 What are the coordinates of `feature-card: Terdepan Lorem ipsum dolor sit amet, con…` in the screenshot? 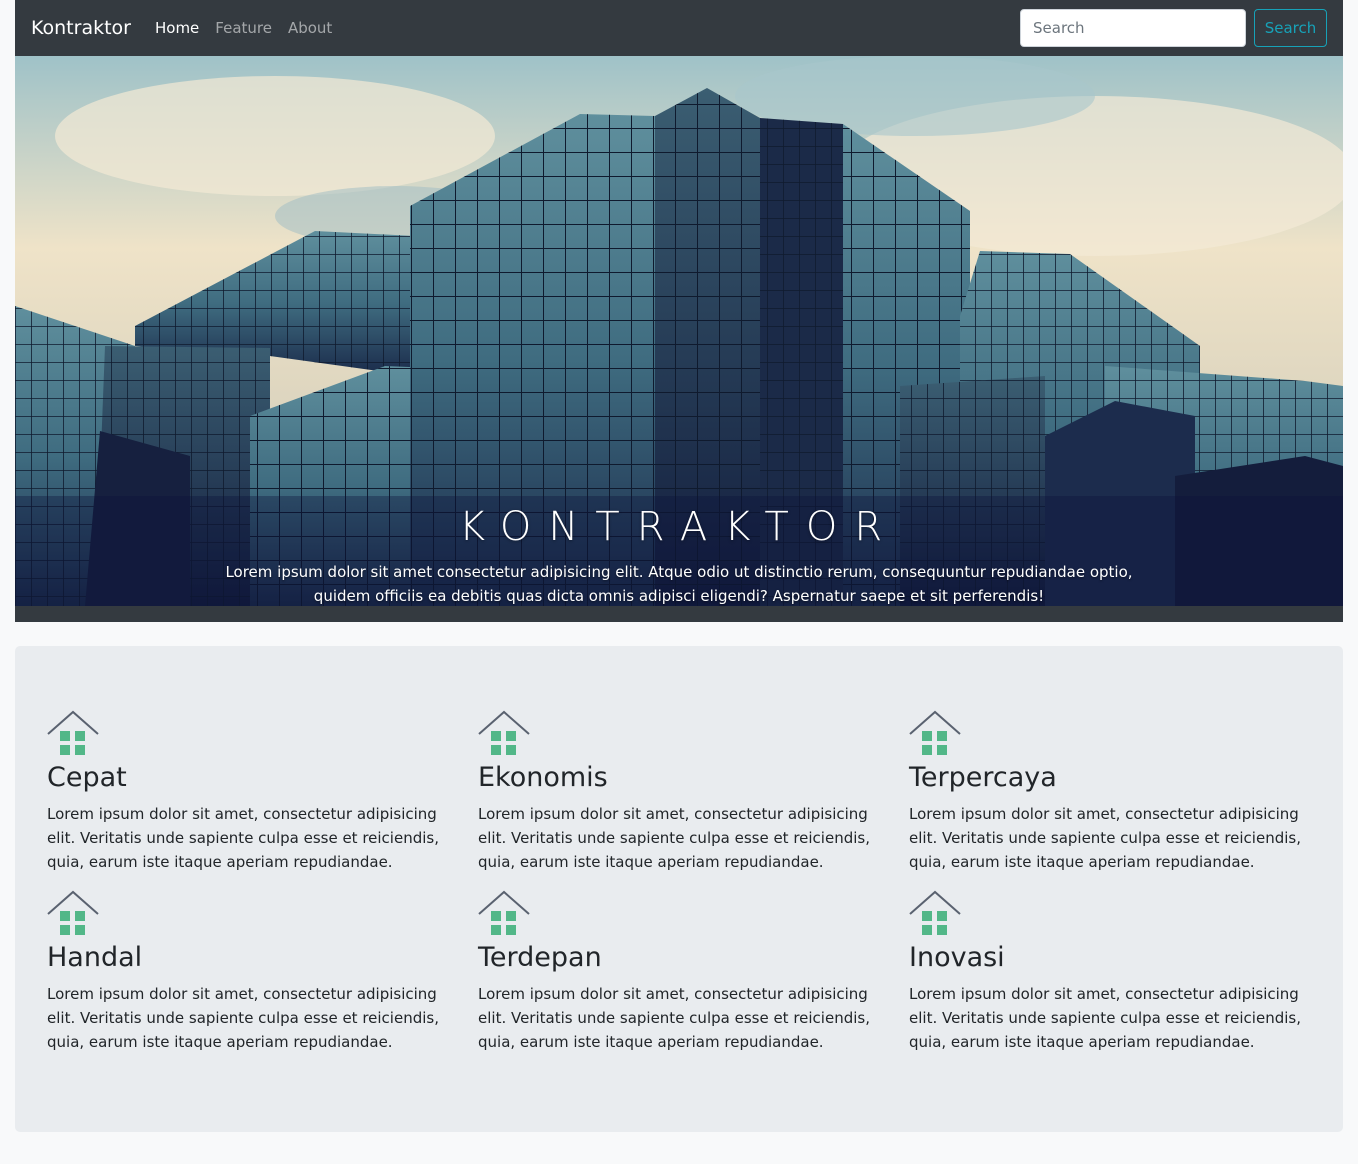 It's located at (693, 972).